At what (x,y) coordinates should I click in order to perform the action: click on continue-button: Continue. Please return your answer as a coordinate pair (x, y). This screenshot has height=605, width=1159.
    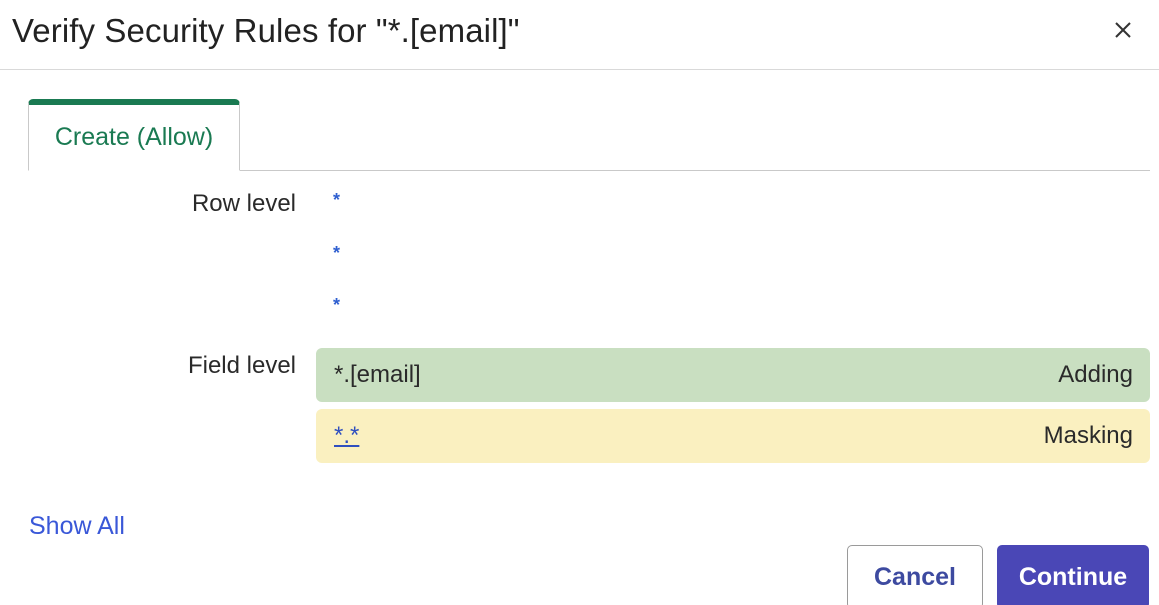
    Looking at the image, I should click on (1073, 575).